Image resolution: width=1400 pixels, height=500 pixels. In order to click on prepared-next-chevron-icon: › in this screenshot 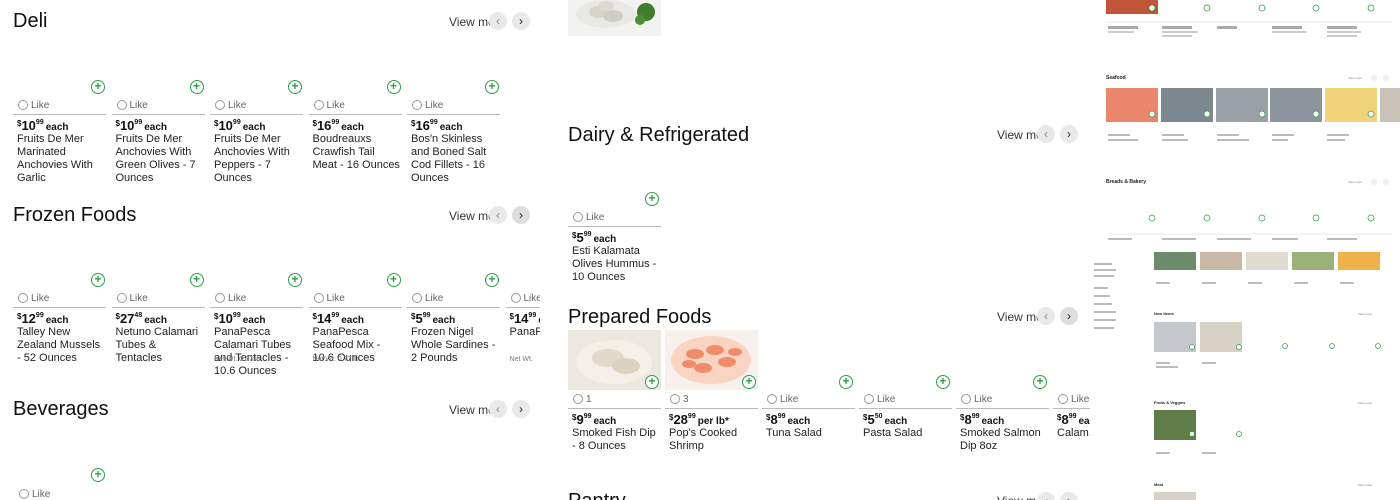, I will do `click(1069, 316)`.